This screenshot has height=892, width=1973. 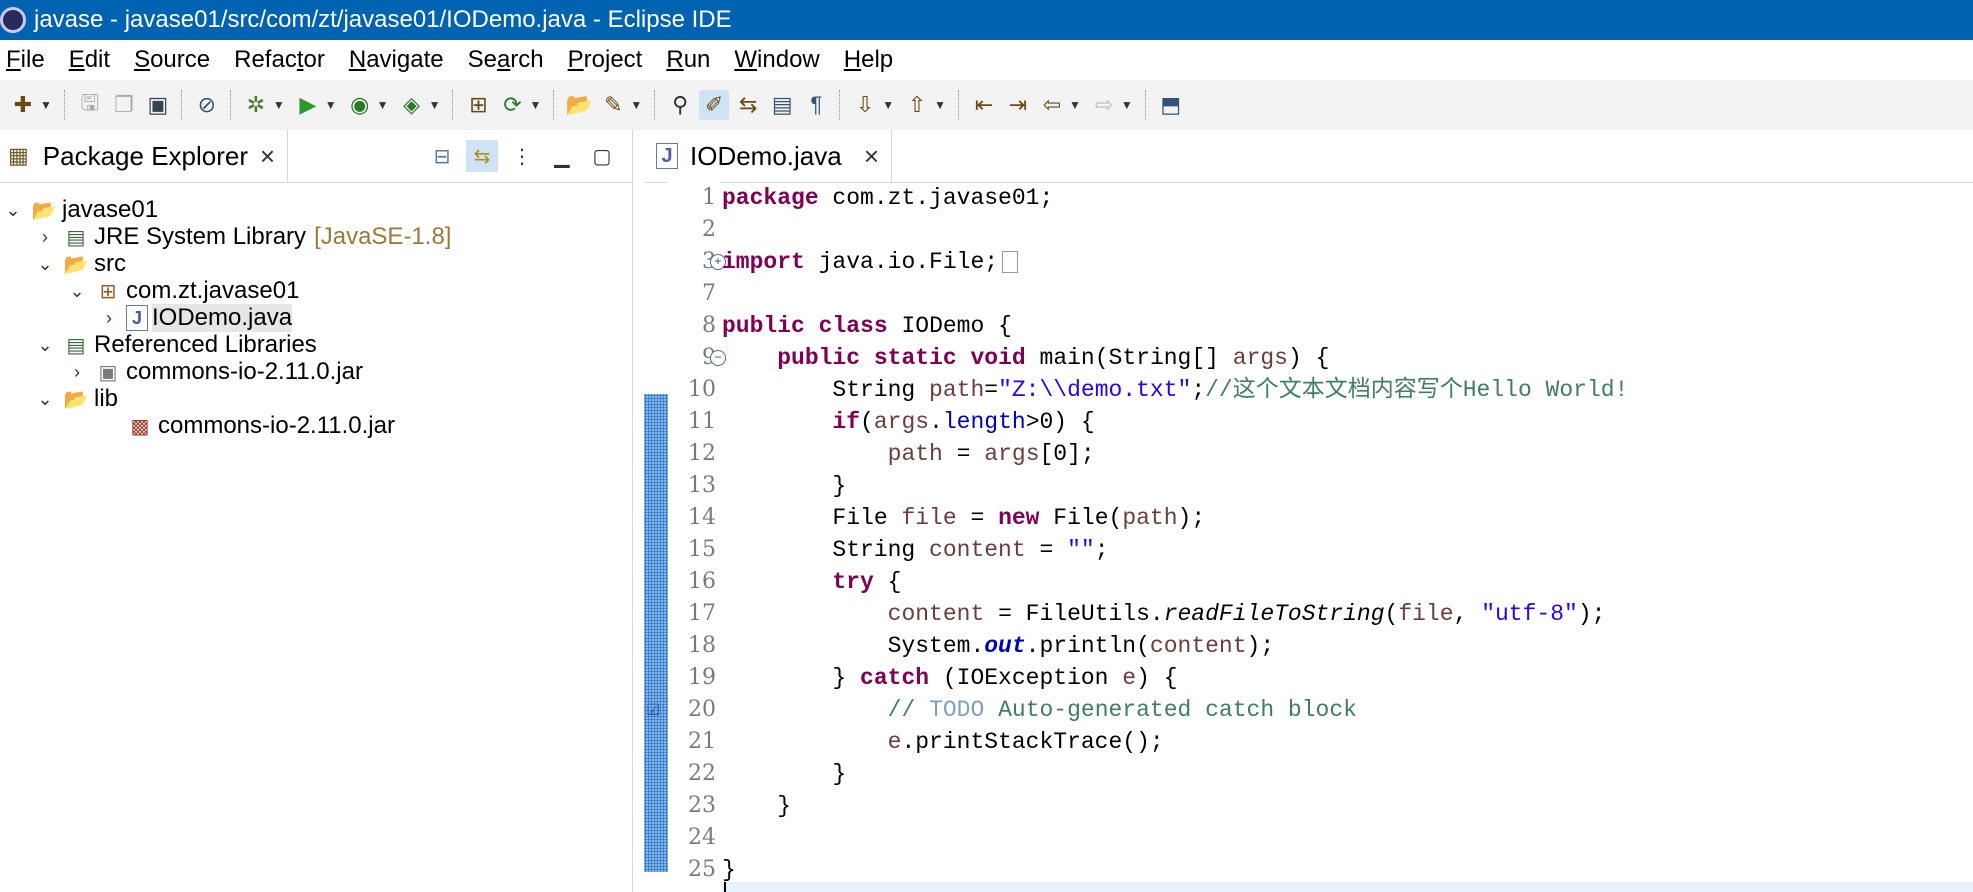 What do you see at coordinates (23, 105) in the screenshot?
I see `new-icon: ✚` at bounding box center [23, 105].